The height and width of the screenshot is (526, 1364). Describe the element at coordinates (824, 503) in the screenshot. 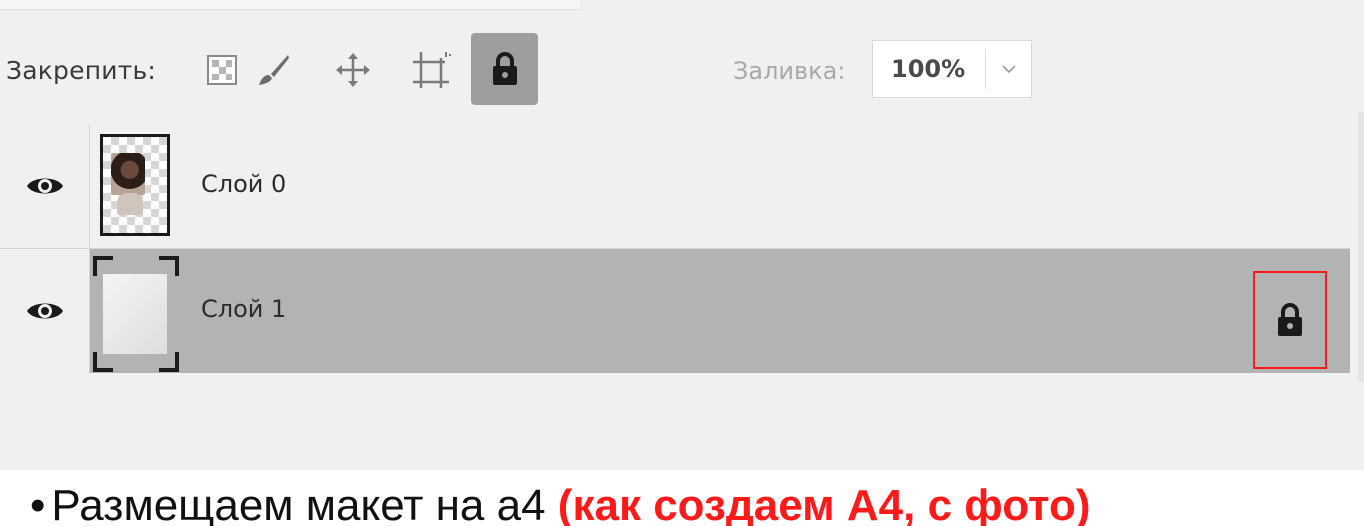

I see `caption-highlight: (как создаем А4, с фото)` at that location.